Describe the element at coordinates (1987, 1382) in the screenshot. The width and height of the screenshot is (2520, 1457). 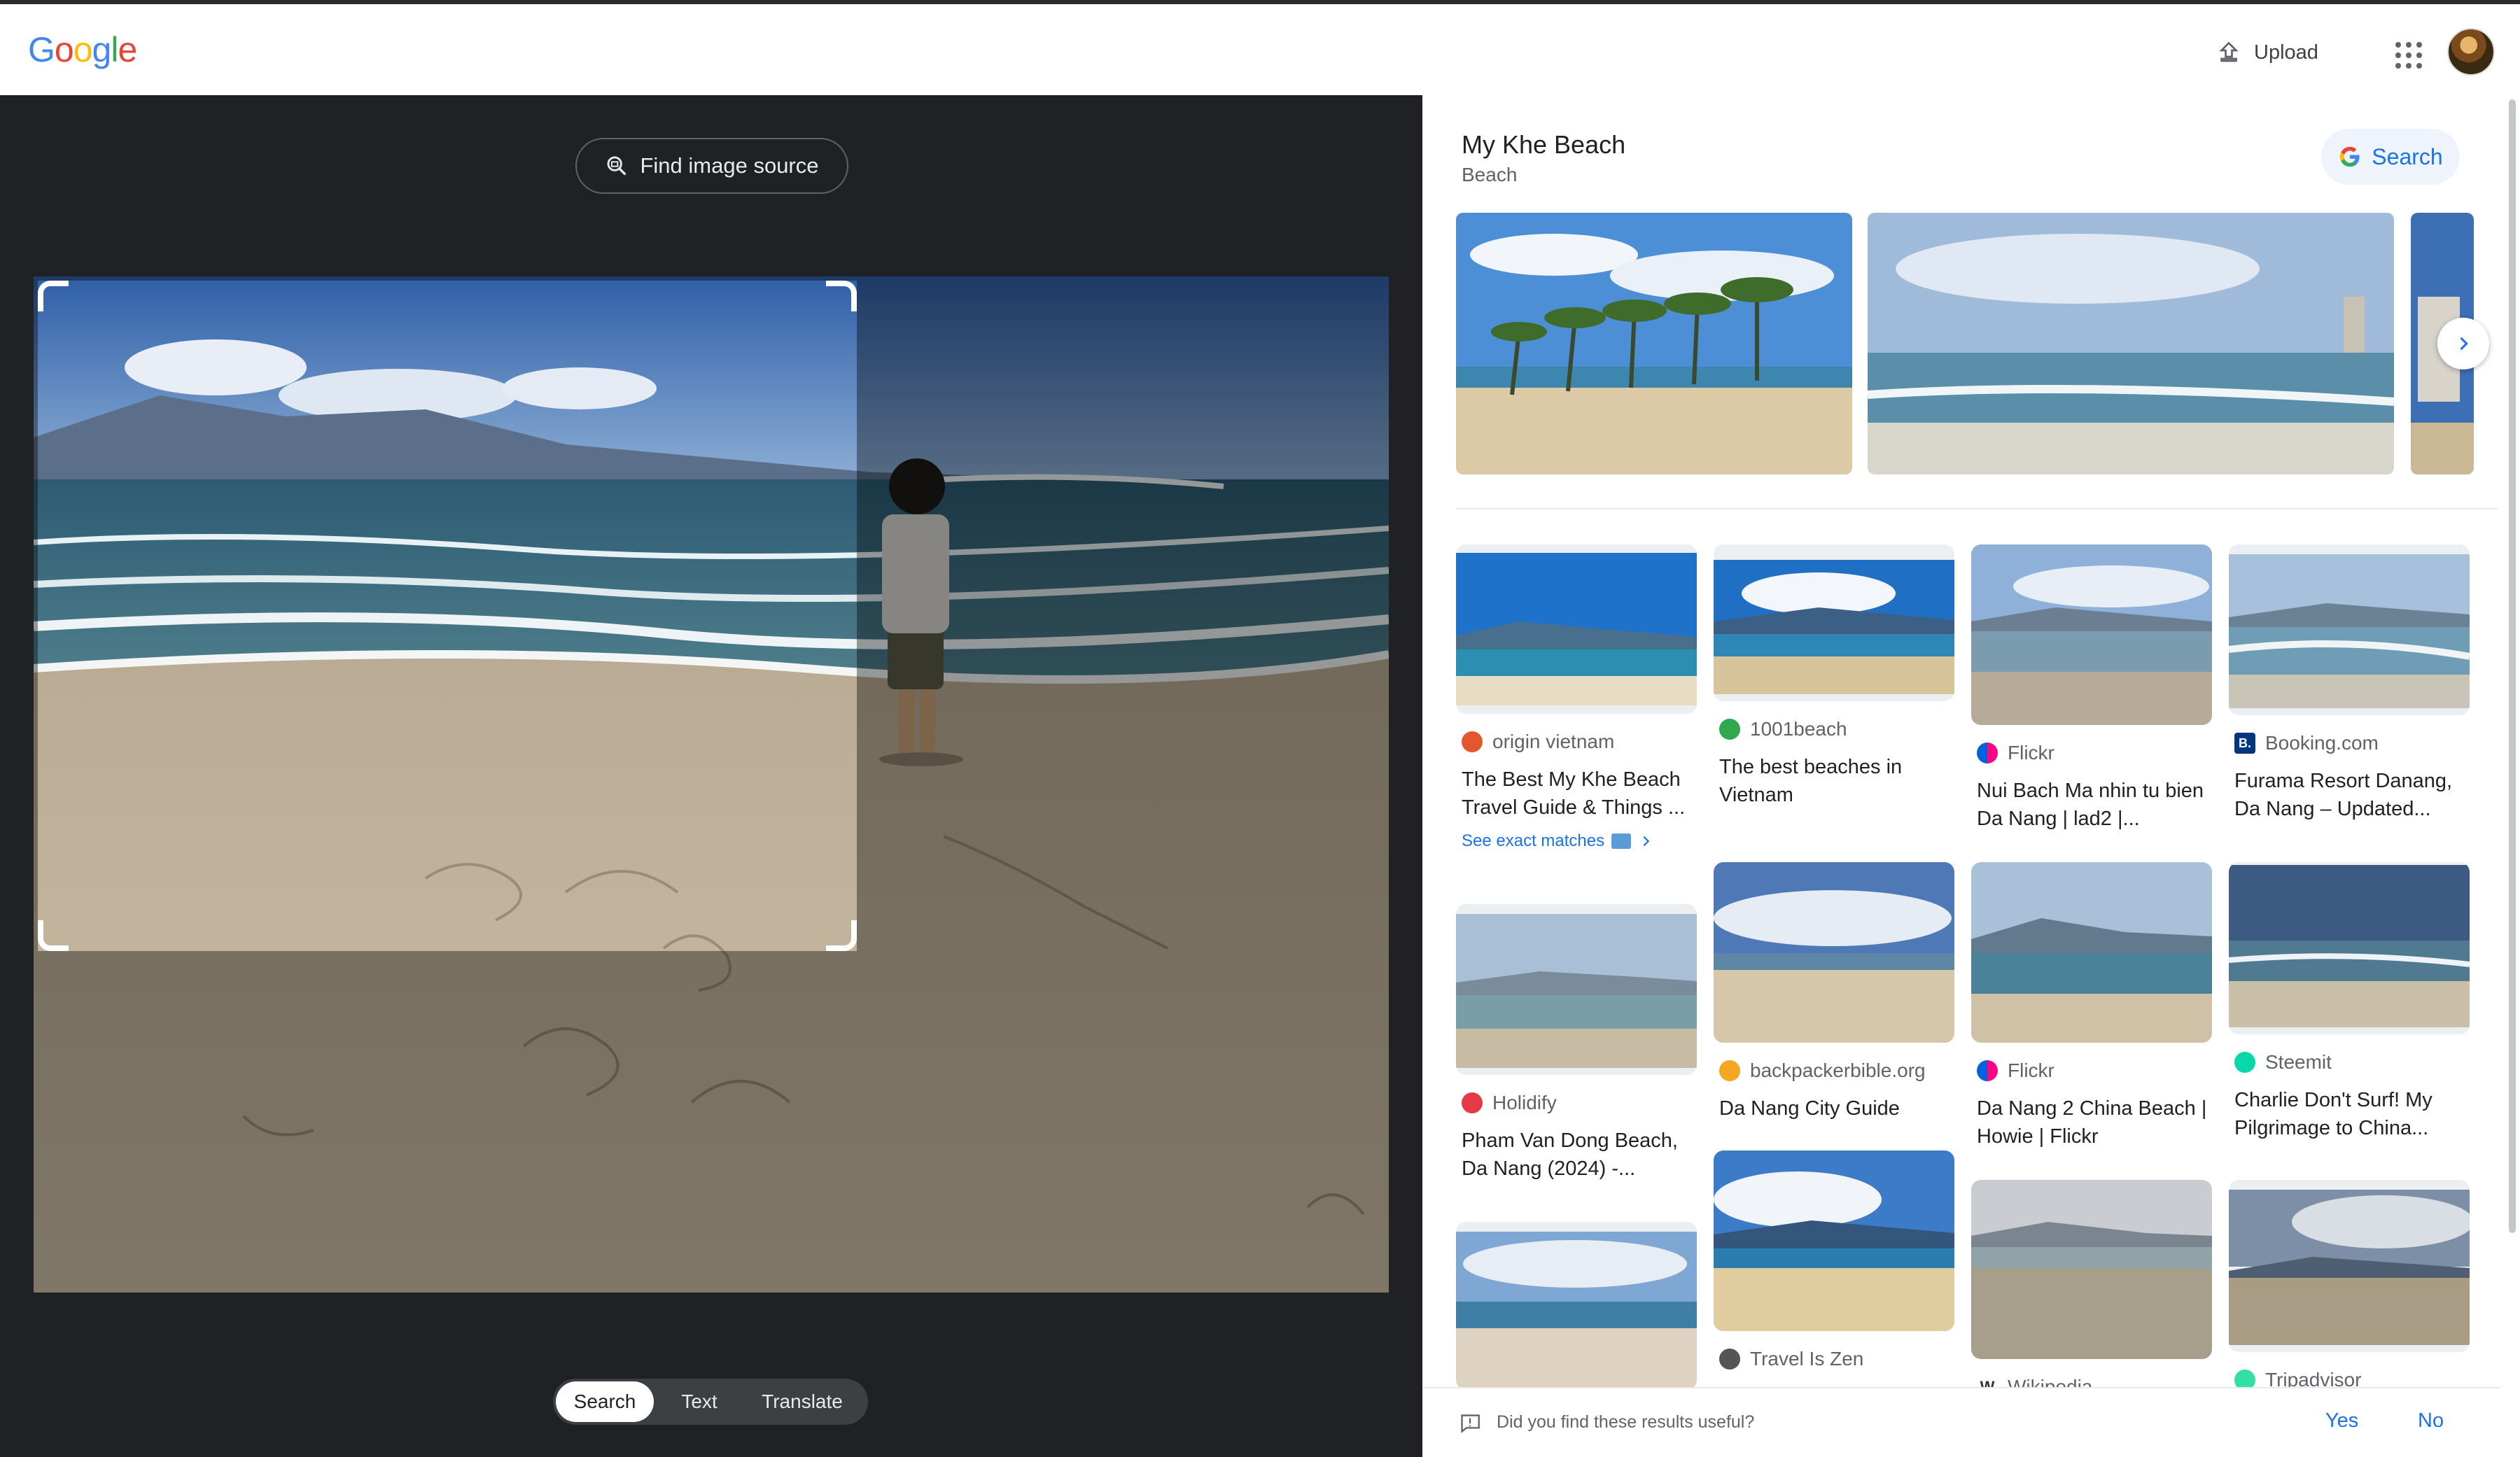
I see `source-favicon-icon: W` at that location.